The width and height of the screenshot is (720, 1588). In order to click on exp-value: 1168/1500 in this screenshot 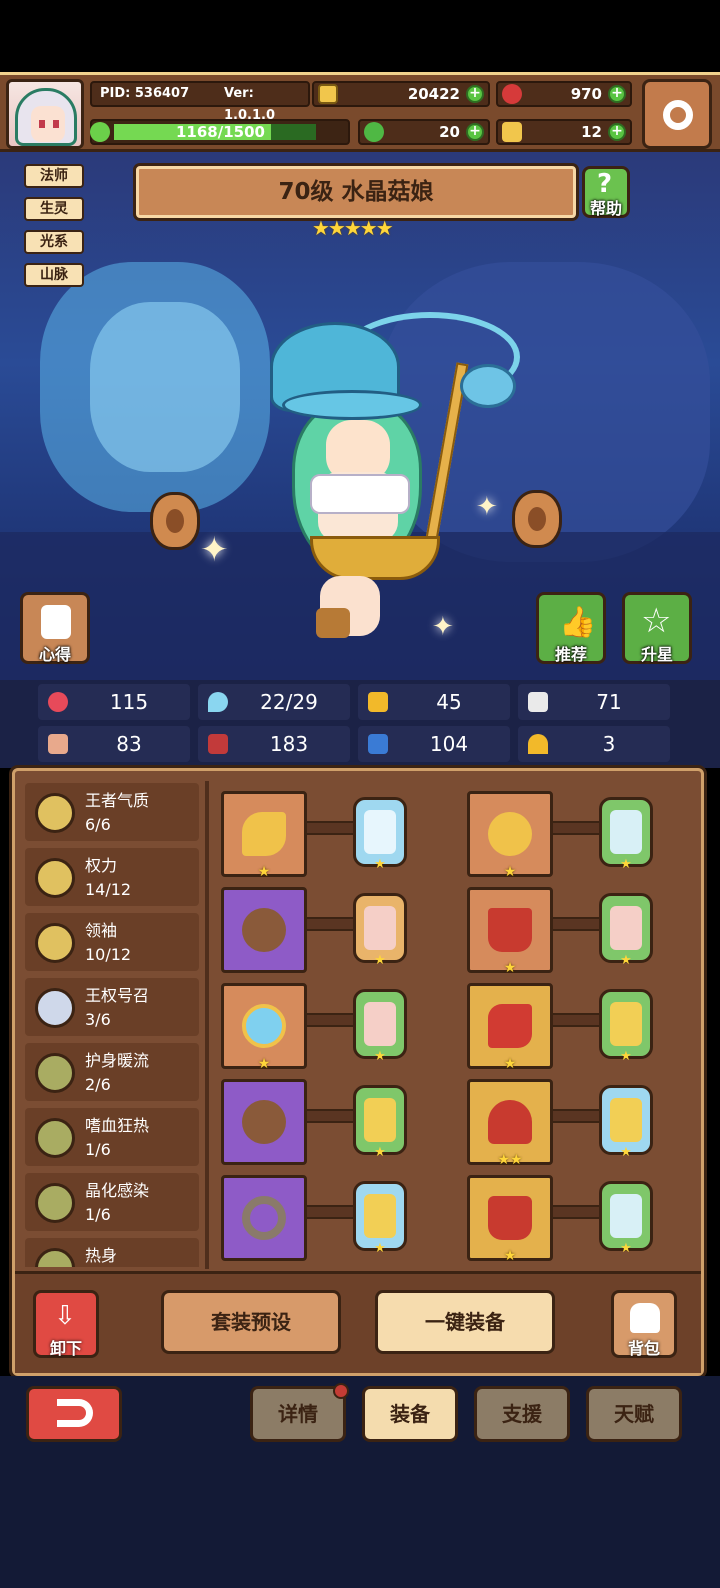, I will do `click(220, 132)`.